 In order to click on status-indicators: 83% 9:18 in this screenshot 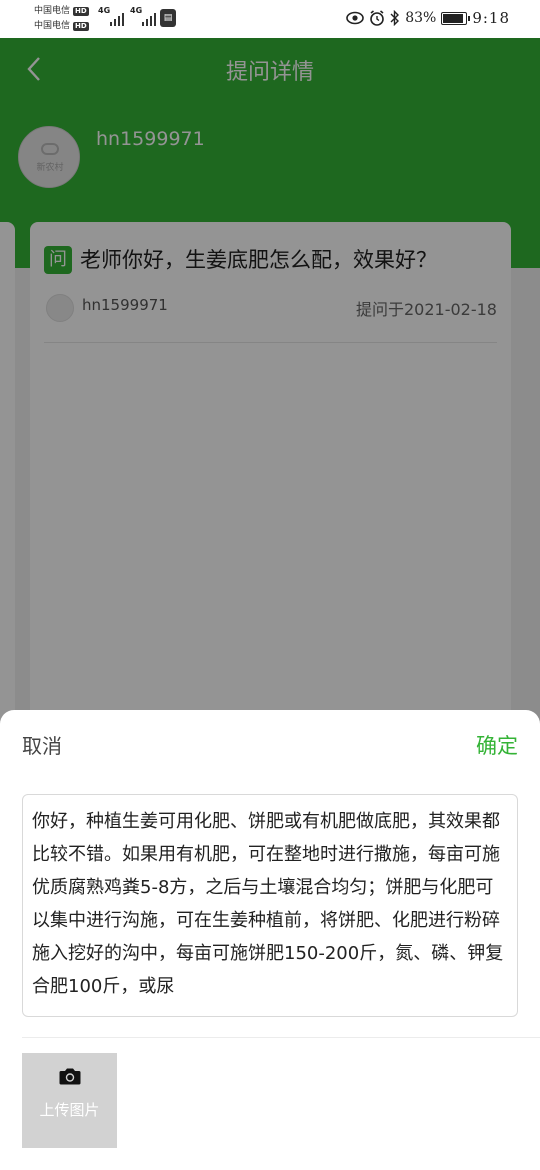, I will do `click(428, 18)`.